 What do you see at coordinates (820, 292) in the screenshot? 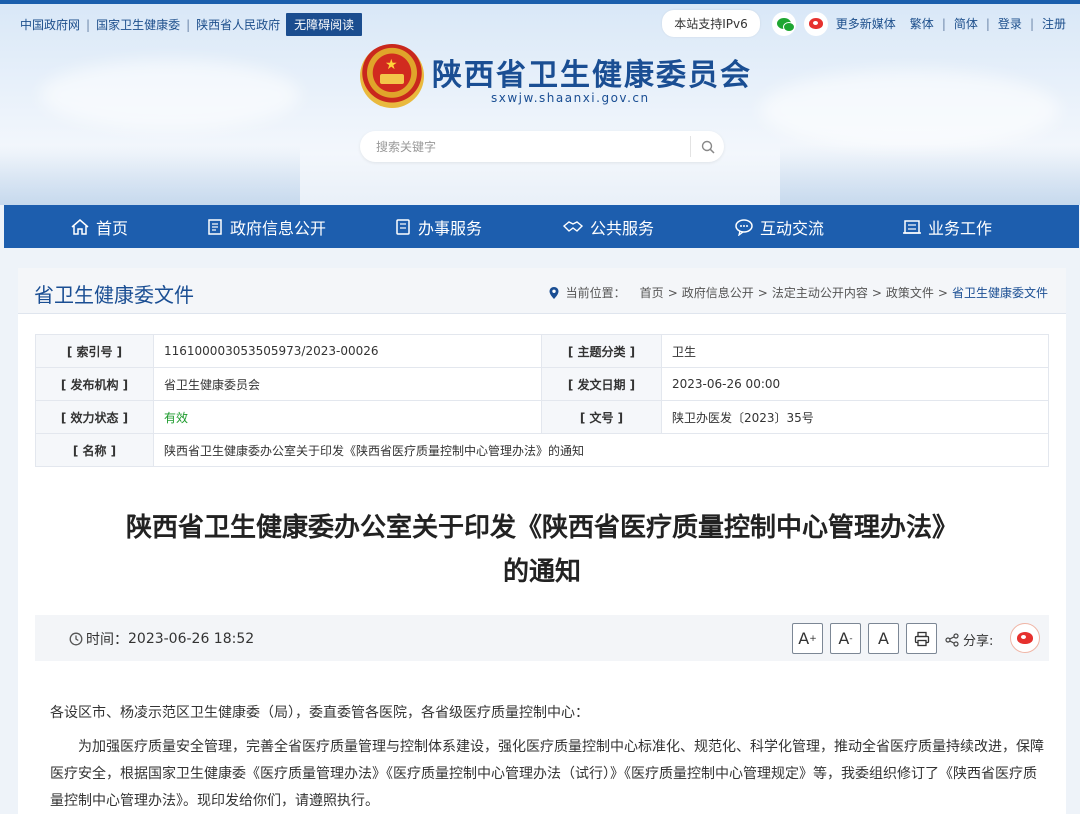
I see `breadcrumb-item: 法定主动公开内容` at bounding box center [820, 292].